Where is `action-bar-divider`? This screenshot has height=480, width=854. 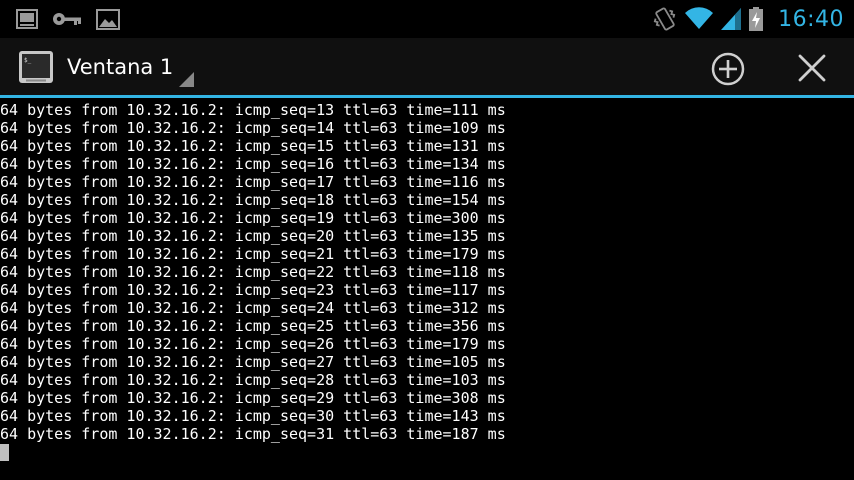
action-bar-divider is located at coordinates (427, 96).